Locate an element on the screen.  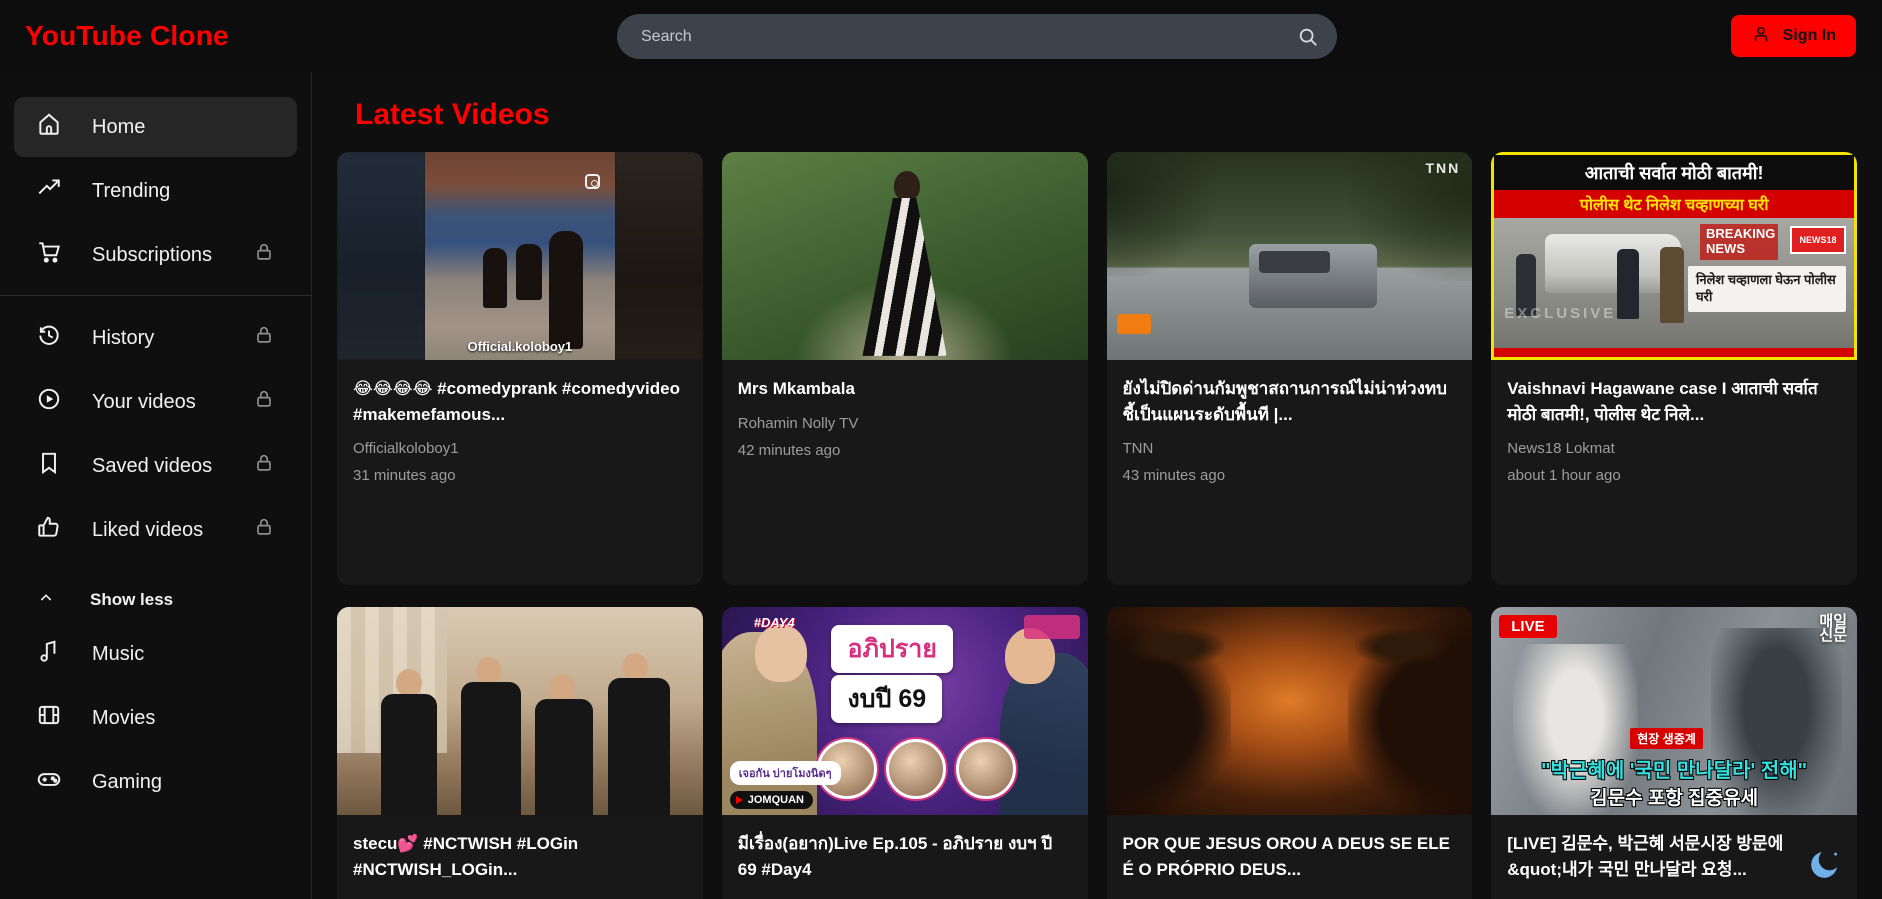
thumbnail-quote: "박근혜에 '국민 만나달라' 전해" is located at coordinates (1674, 771).